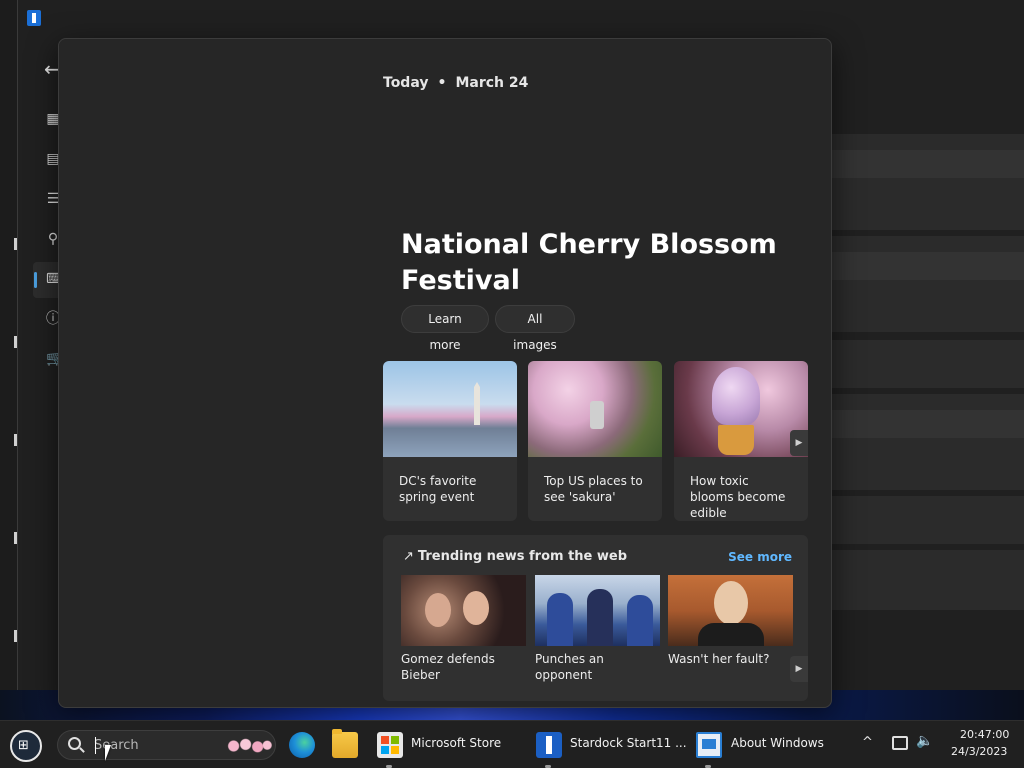 Image resolution: width=1024 pixels, height=768 pixels. I want to click on see-more-link: See more, so click(760, 557).